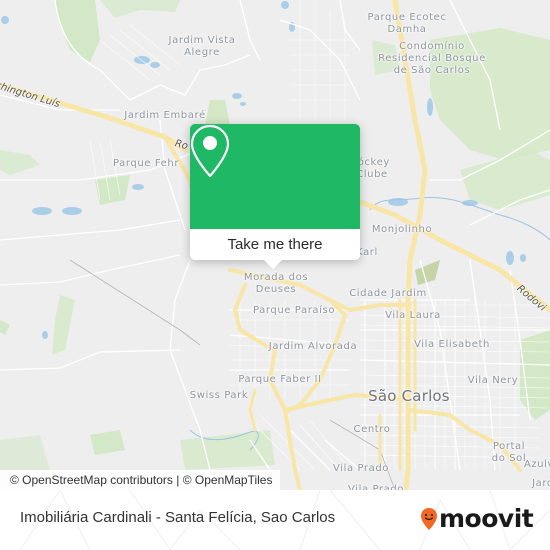 Image resolution: width=550 pixels, height=550 pixels. I want to click on popup-pointer, so click(273, 264).